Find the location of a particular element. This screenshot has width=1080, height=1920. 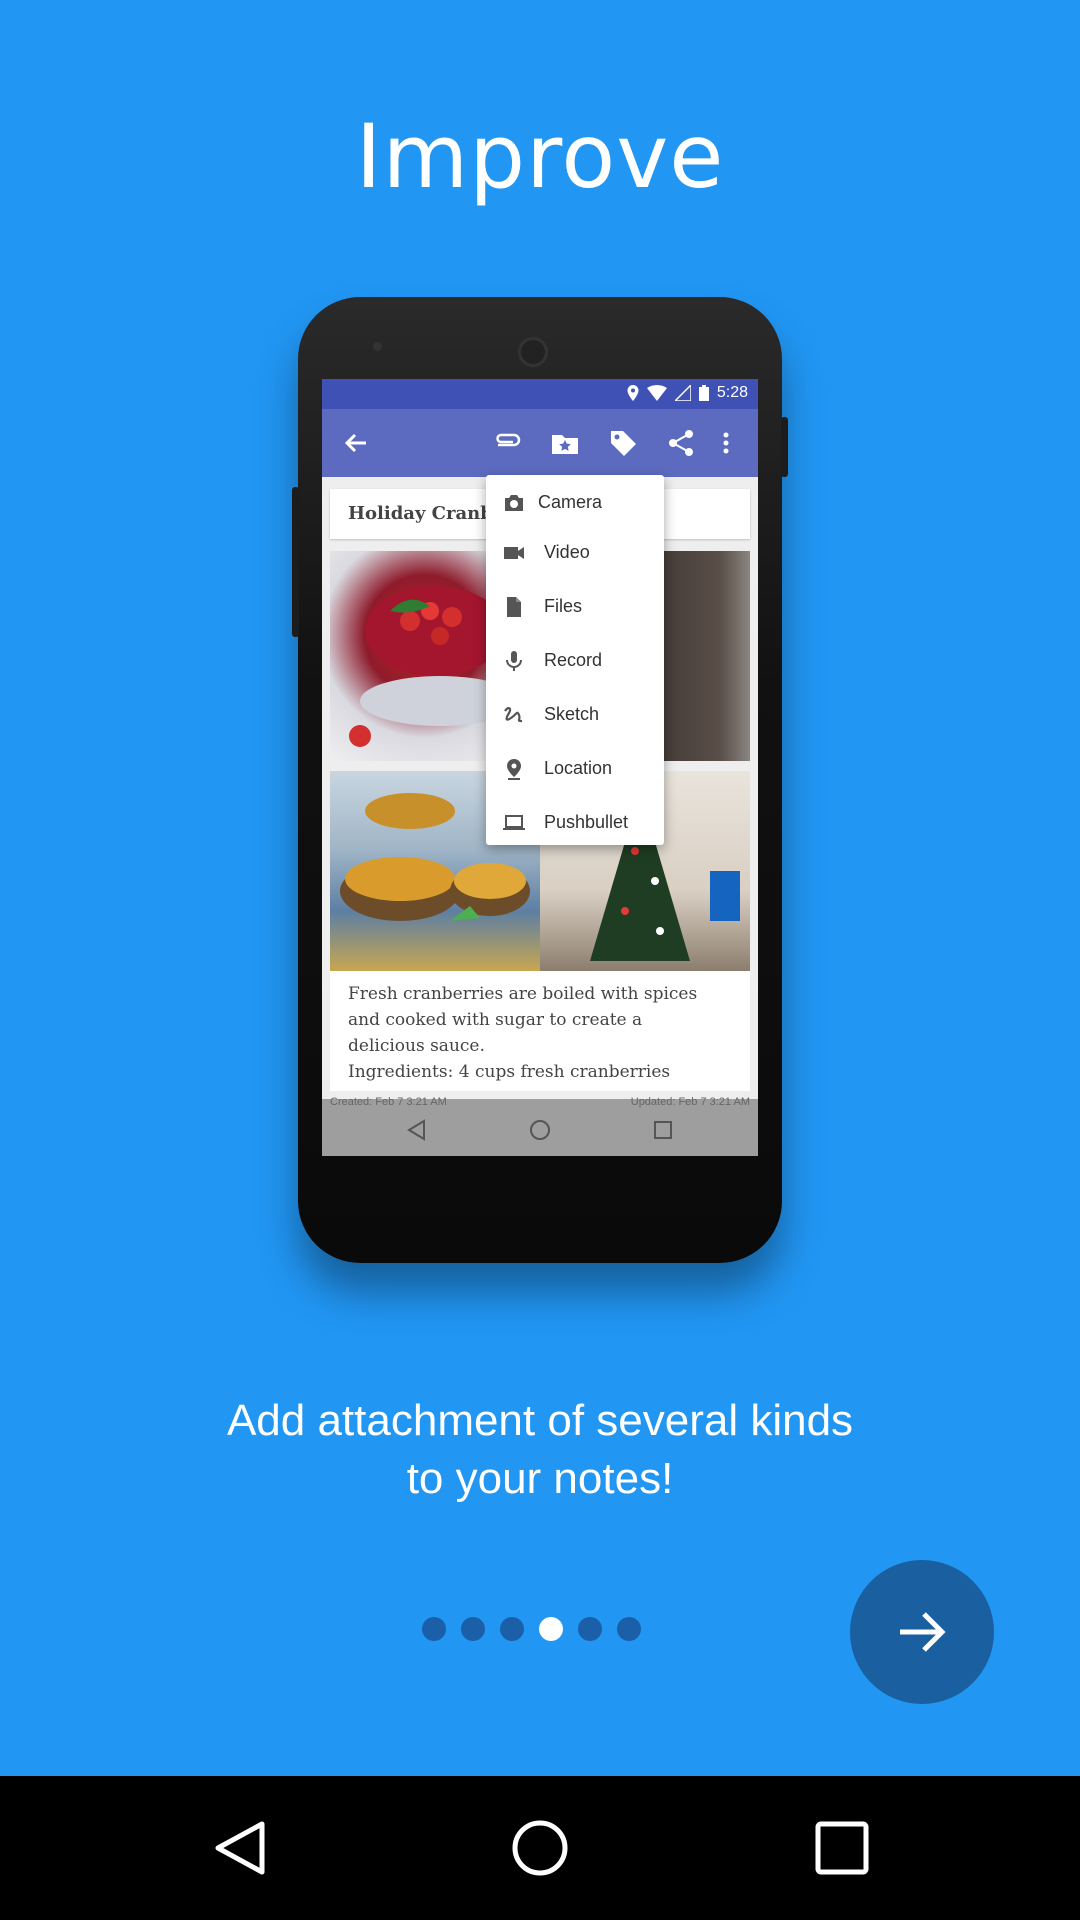

note-toolbar is located at coordinates (540, 443).